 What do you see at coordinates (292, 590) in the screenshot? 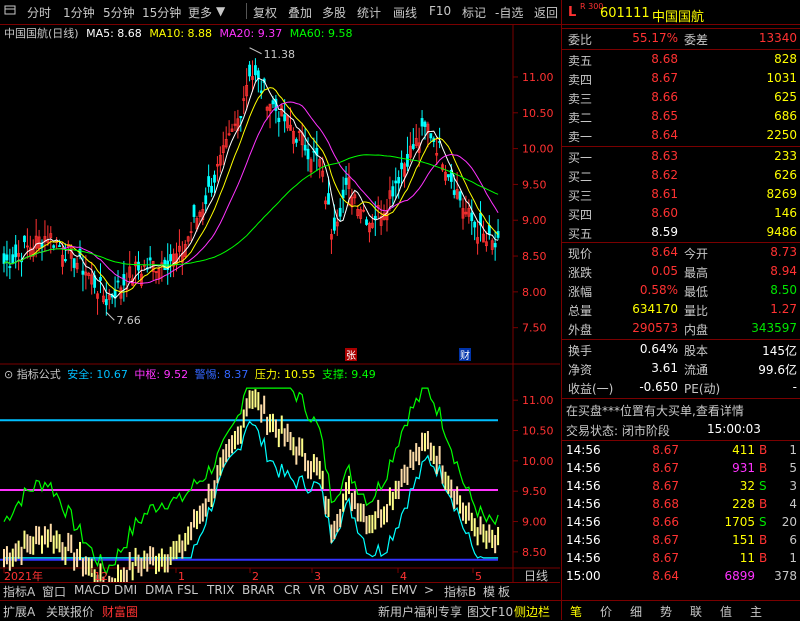
I see `tab-cr: CR` at bounding box center [292, 590].